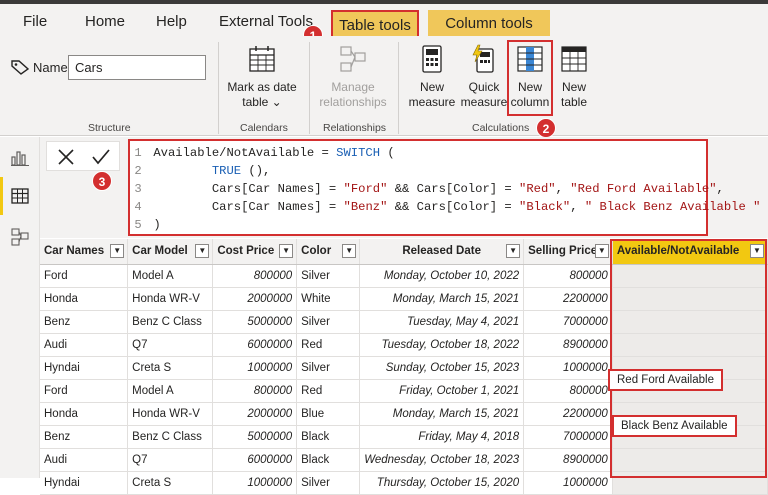 This screenshot has width=768, height=495. What do you see at coordinates (353, 77) in the screenshot?
I see `manage-relationships-button: Manage relationships` at bounding box center [353, 77].